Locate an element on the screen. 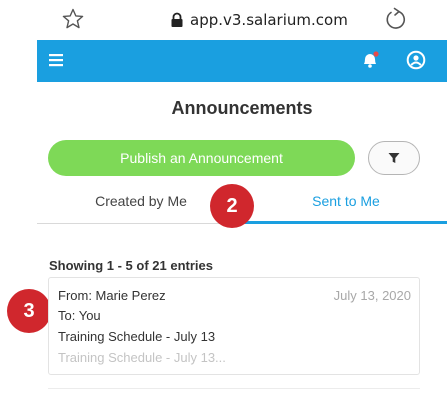 Image resolution: width=447 pixels, height=417 pixels. page-title: Announcements is located at coordinates (242, 108).